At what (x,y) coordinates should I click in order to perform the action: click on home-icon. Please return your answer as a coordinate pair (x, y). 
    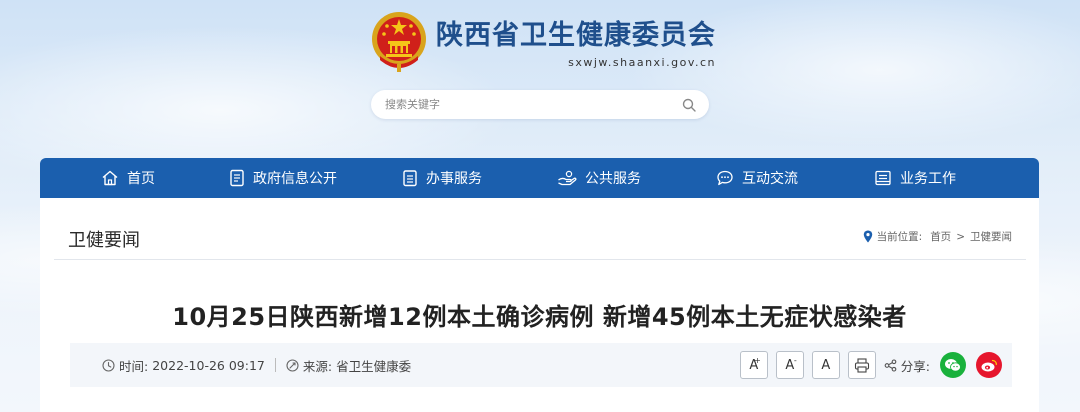
    Looking at the image, I should click on (110, 178).